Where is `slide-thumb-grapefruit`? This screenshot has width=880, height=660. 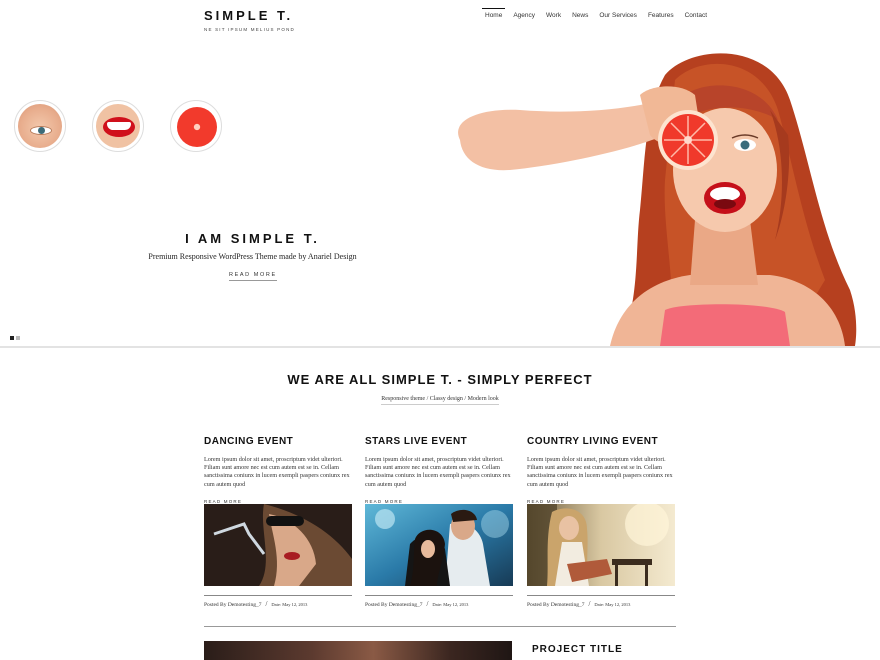
slide-thumb-grapefruit is located at coordinates (196, 126).